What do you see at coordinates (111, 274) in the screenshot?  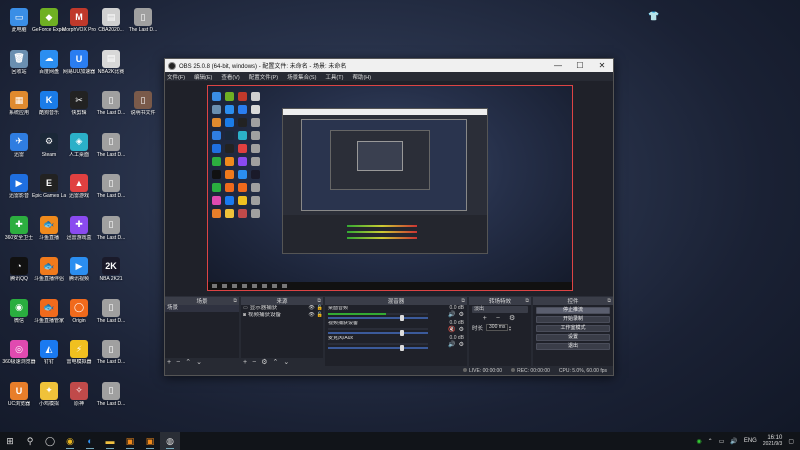 I see `desktop-shortcut: 2K NBA 2K21` at bounding box center [111, 274].